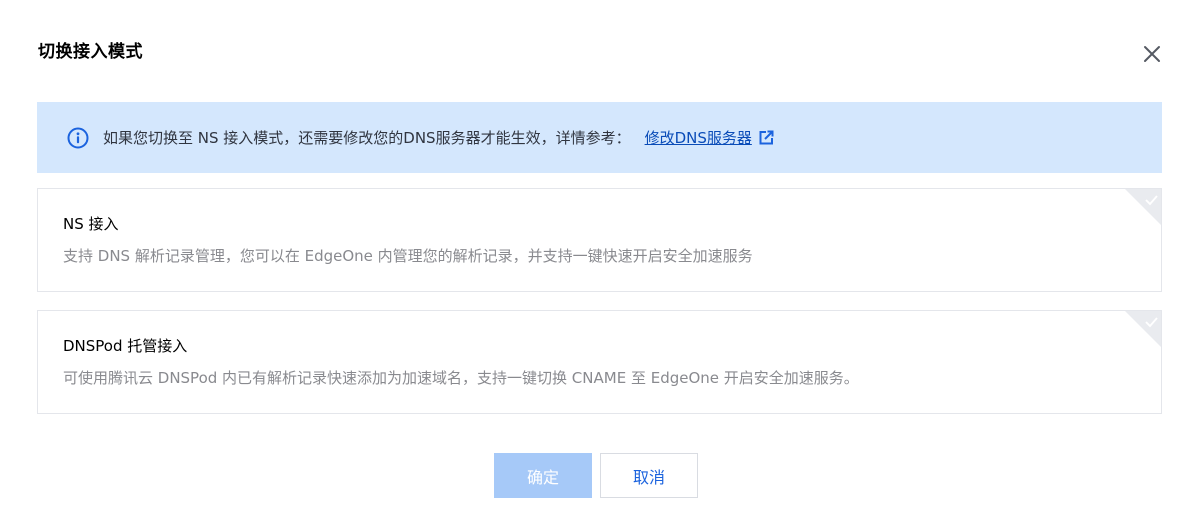 The width and height of the screenshot is (1197, 532). Describe the element at coordinates (78, 138) in the screenshot. I see `info-circle-icon` at that location.